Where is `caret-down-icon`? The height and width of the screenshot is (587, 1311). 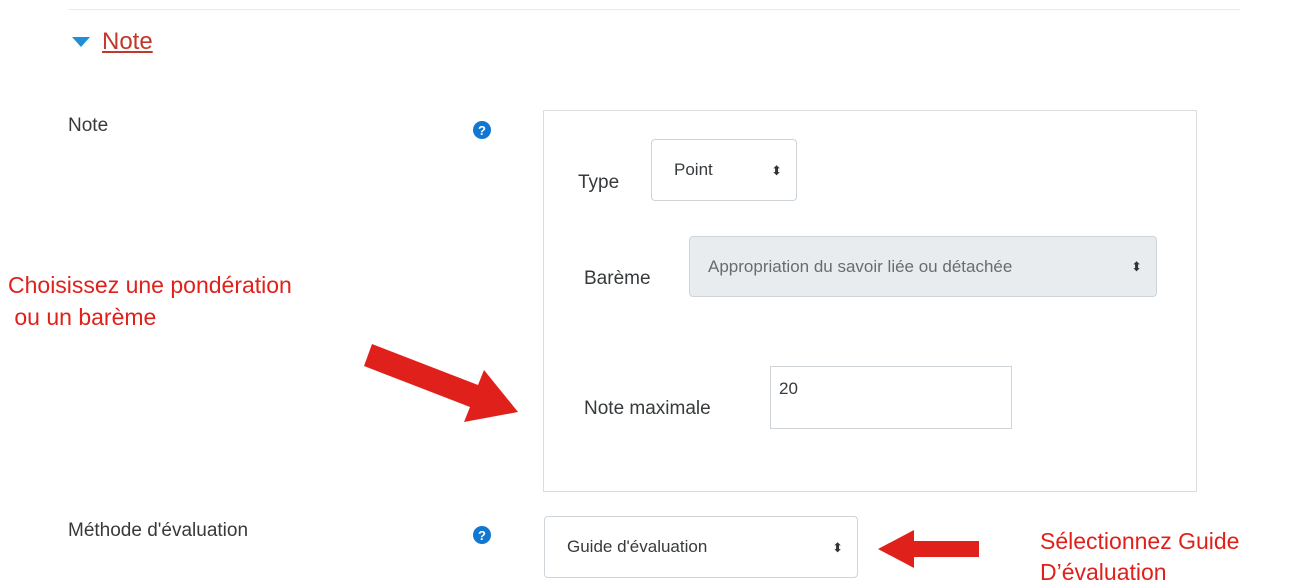 caret-down-icon is located at coordinates (81, 42).